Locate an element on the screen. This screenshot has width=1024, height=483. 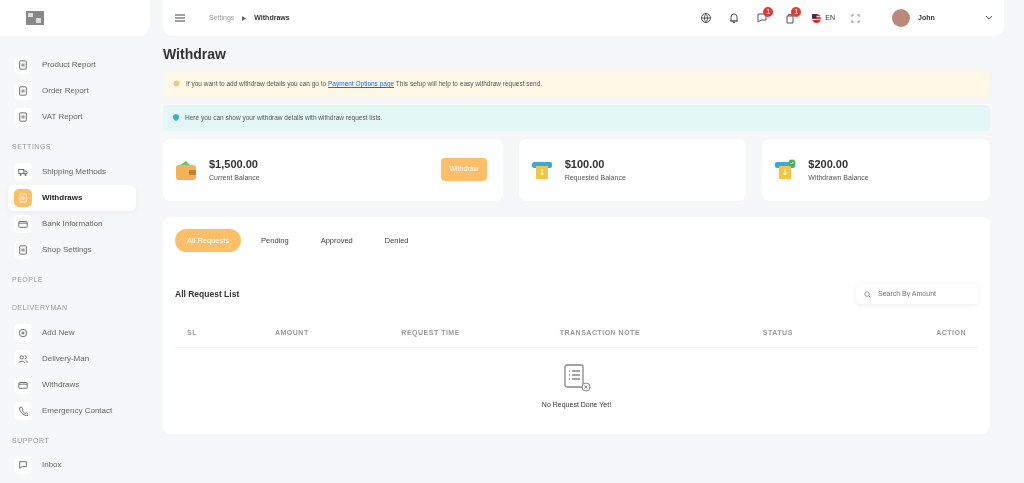
phone-icon is located at coordinates (23, 410).